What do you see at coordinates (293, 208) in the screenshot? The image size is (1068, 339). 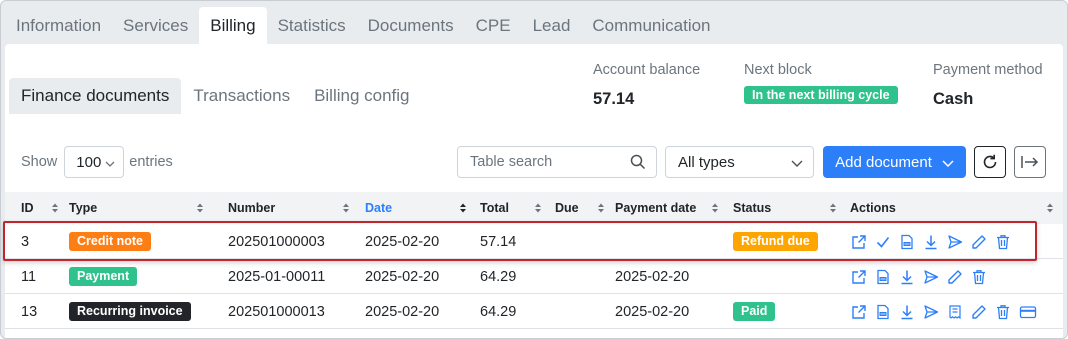 I see `column-header-number: Number` at bounding box center [293, 208].